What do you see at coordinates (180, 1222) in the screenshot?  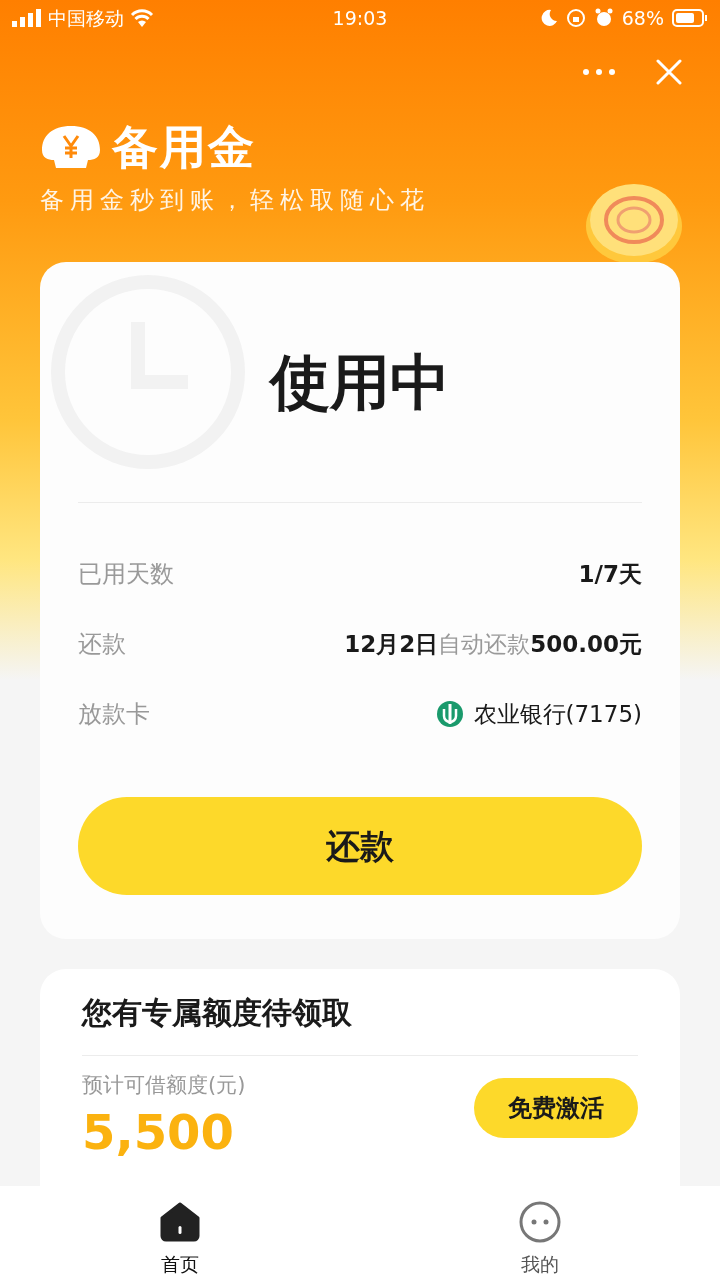 I see `home-icon` at bounding box center [180, 1222].